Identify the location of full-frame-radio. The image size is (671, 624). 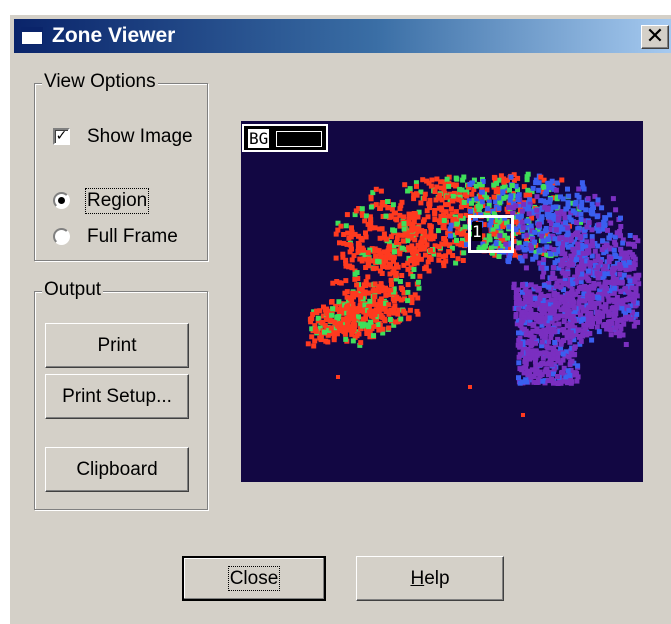
(61, 236).